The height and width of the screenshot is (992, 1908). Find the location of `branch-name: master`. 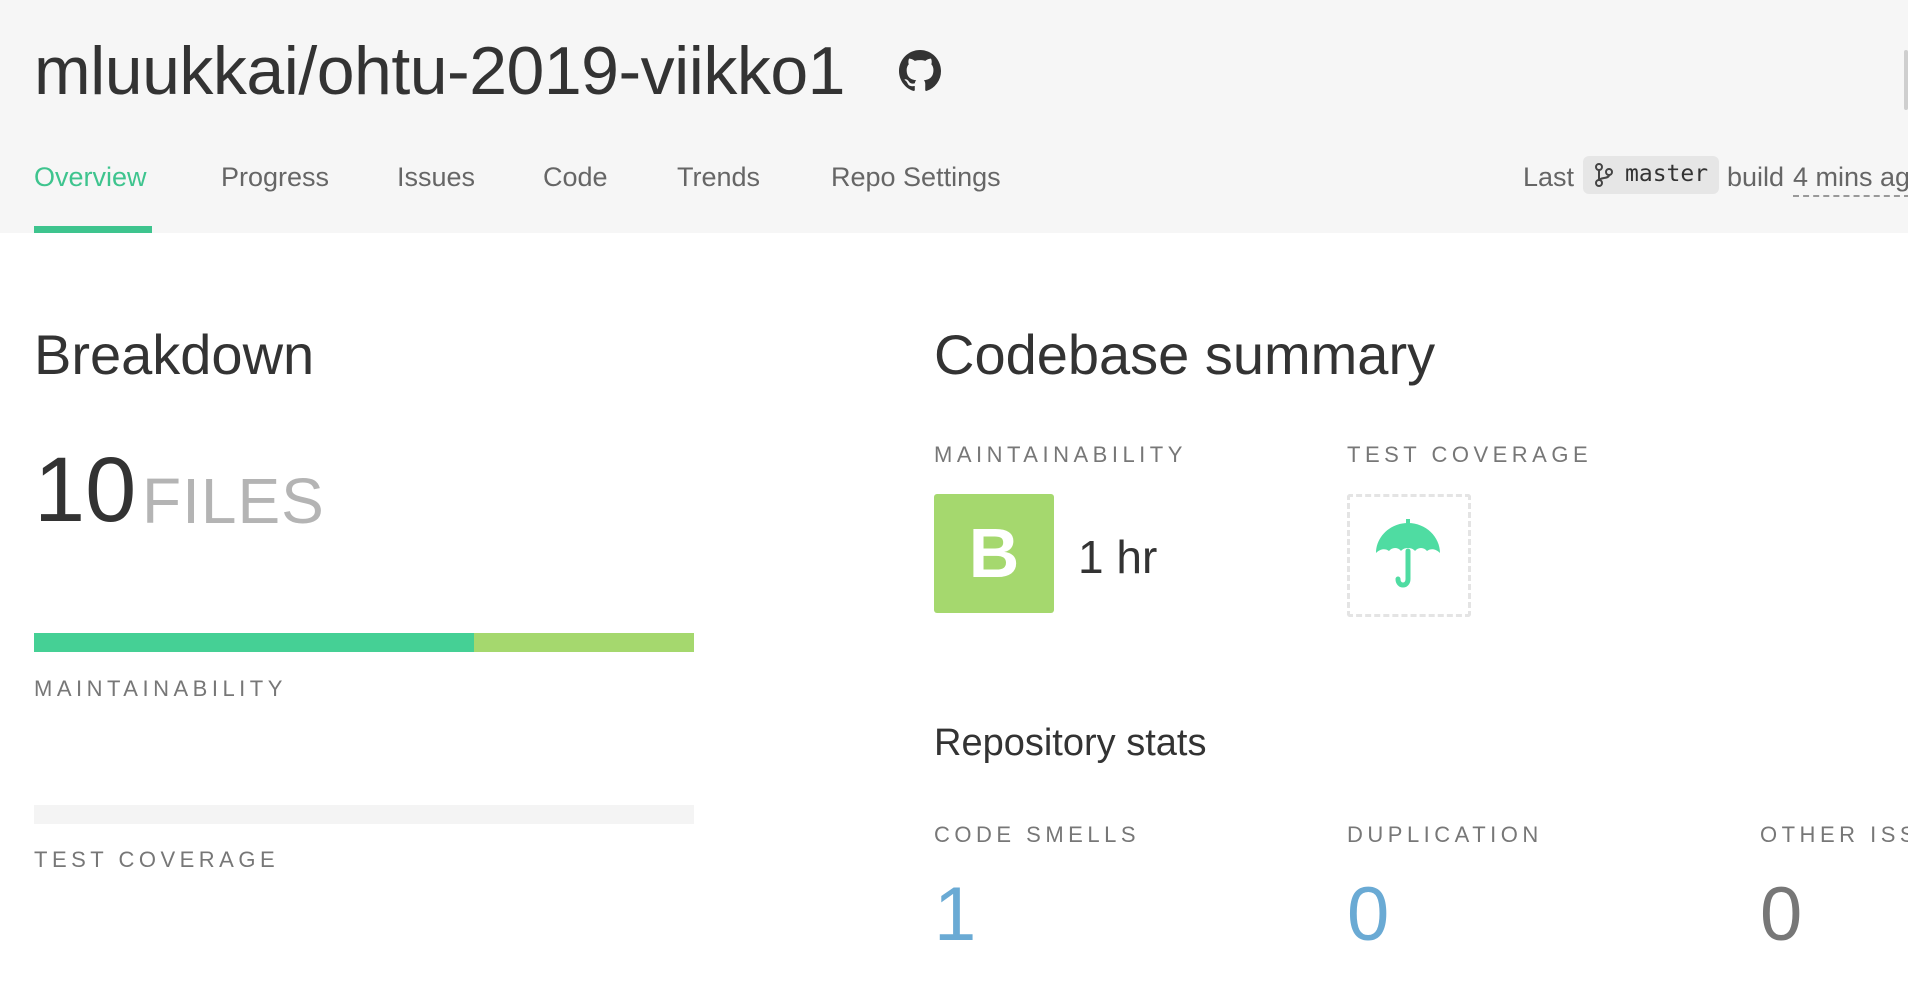

branch-name: master is located at coordinates (1667, 174).